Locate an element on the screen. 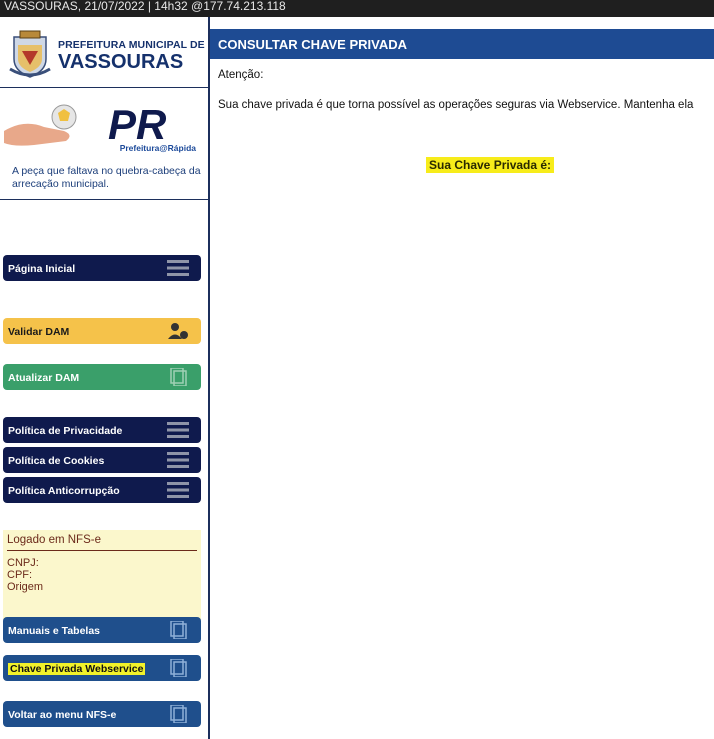  prefeitura-logo: PREFEITURA MUNICIPAL DE VASSOURAS is located at coordinates (106, 59).